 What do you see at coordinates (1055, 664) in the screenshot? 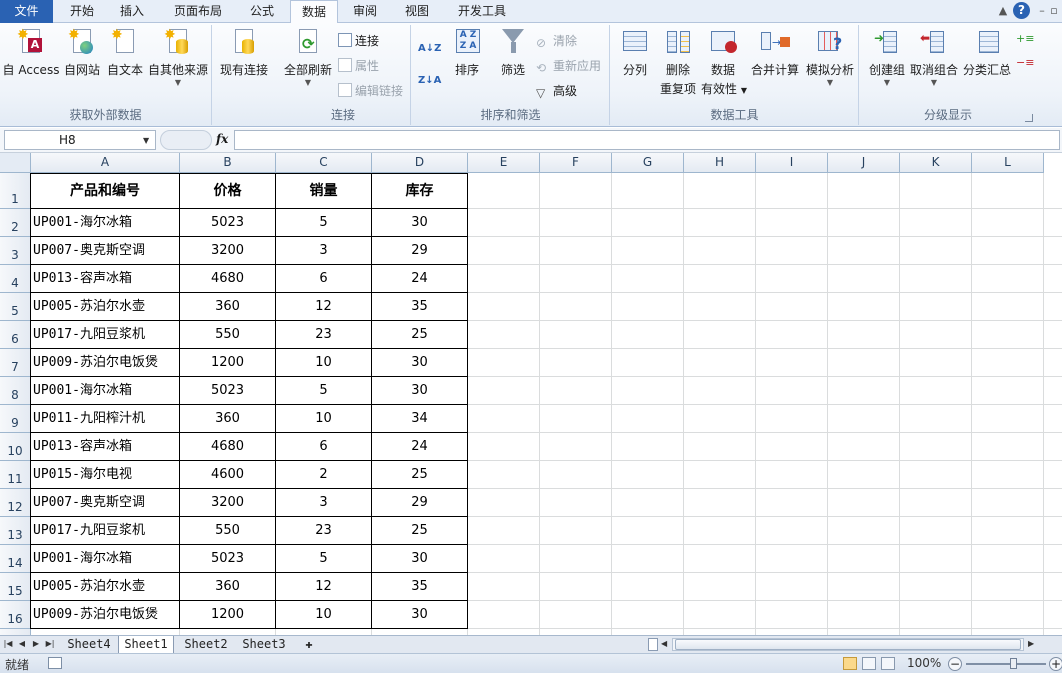
I see `zoom-in-icon: +` at bounding box center [1055, 664].